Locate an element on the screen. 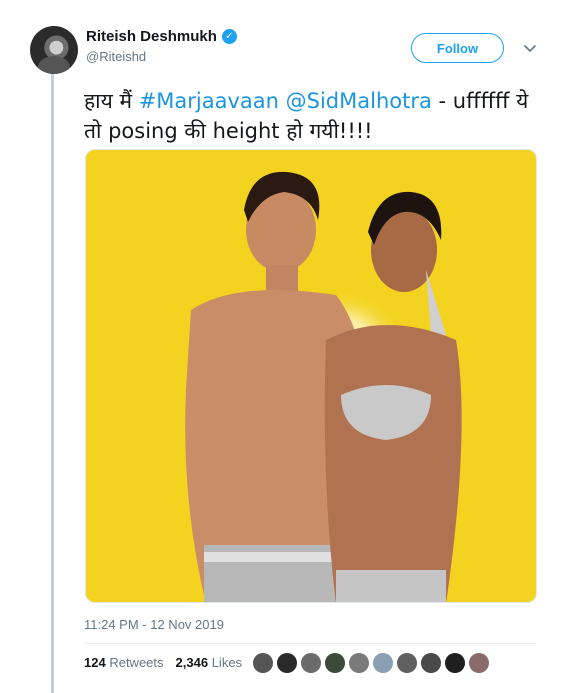  retweets-stat: 124 Retweets is located at coordinates (124, 662).